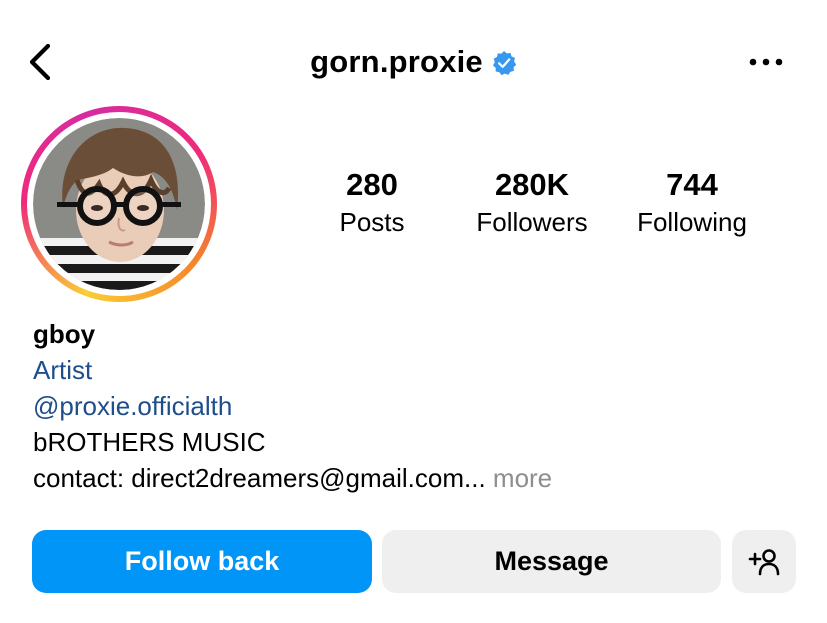  I want to click on avatar-photo, so click(119, 204).